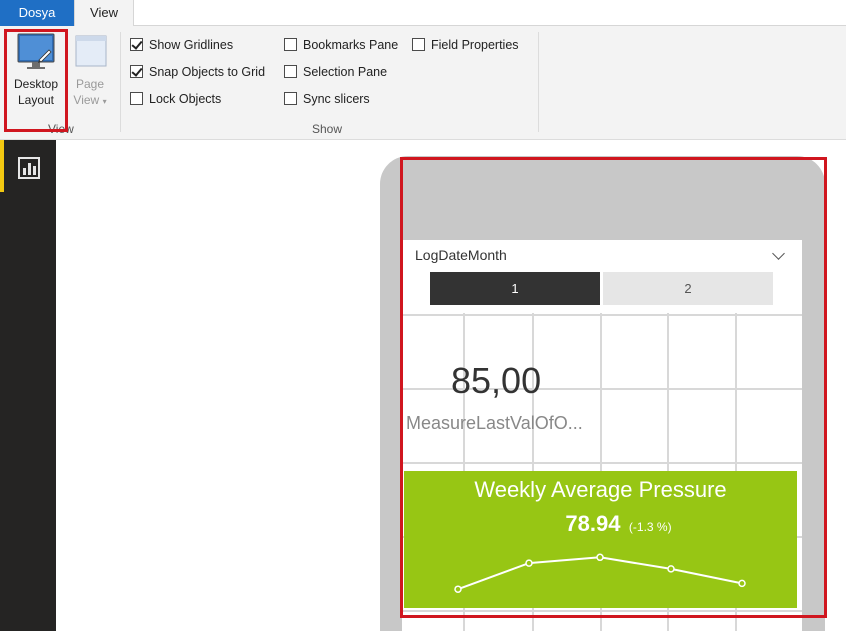  I want to click on sync-slicers-checkbox: Sync slicers, so click(327, 99).